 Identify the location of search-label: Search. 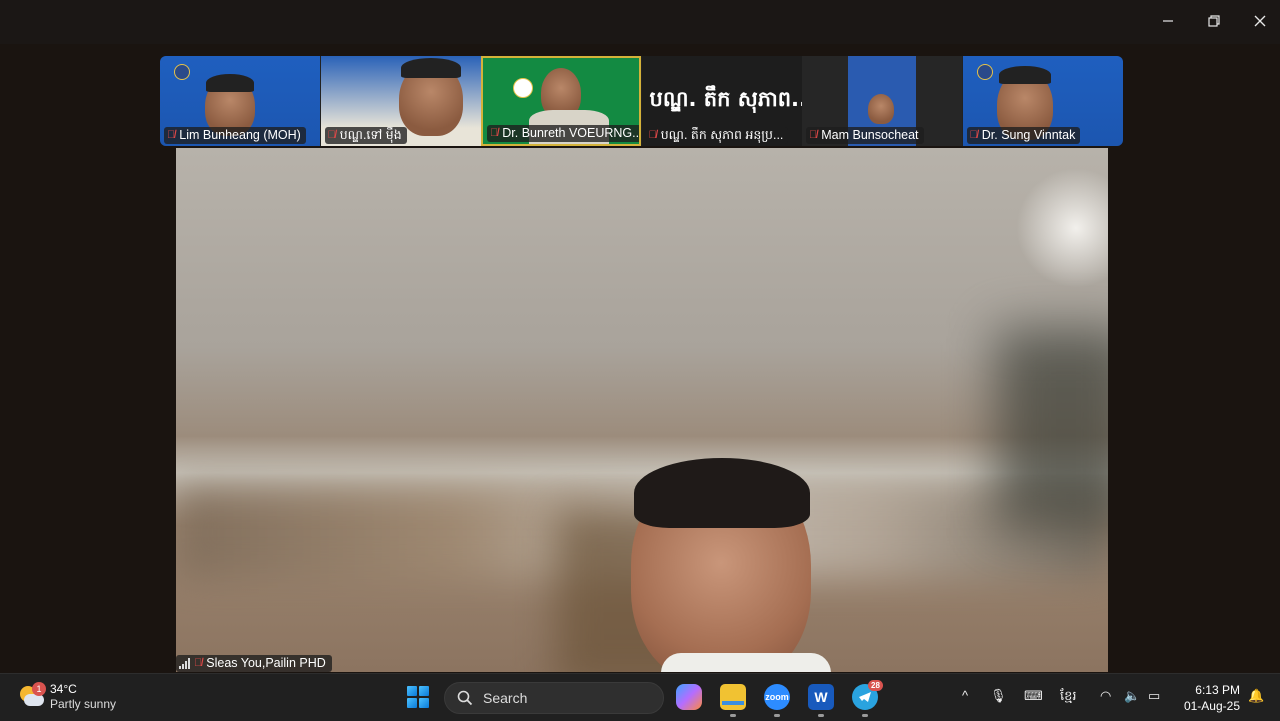
(505, 698).